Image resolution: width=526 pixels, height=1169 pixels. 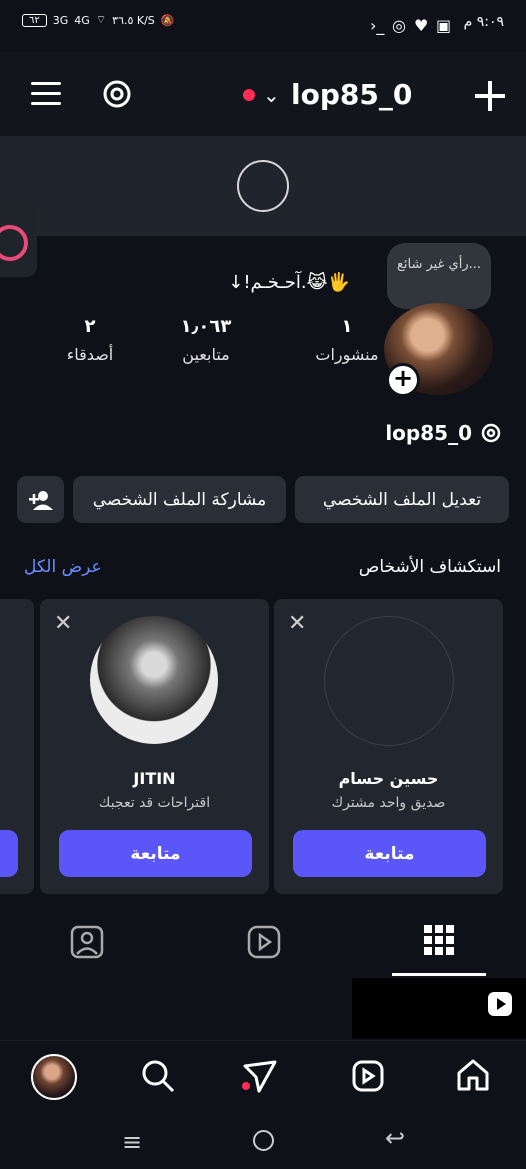 I want to click on add-person-icon, so click(x=40, y=500).